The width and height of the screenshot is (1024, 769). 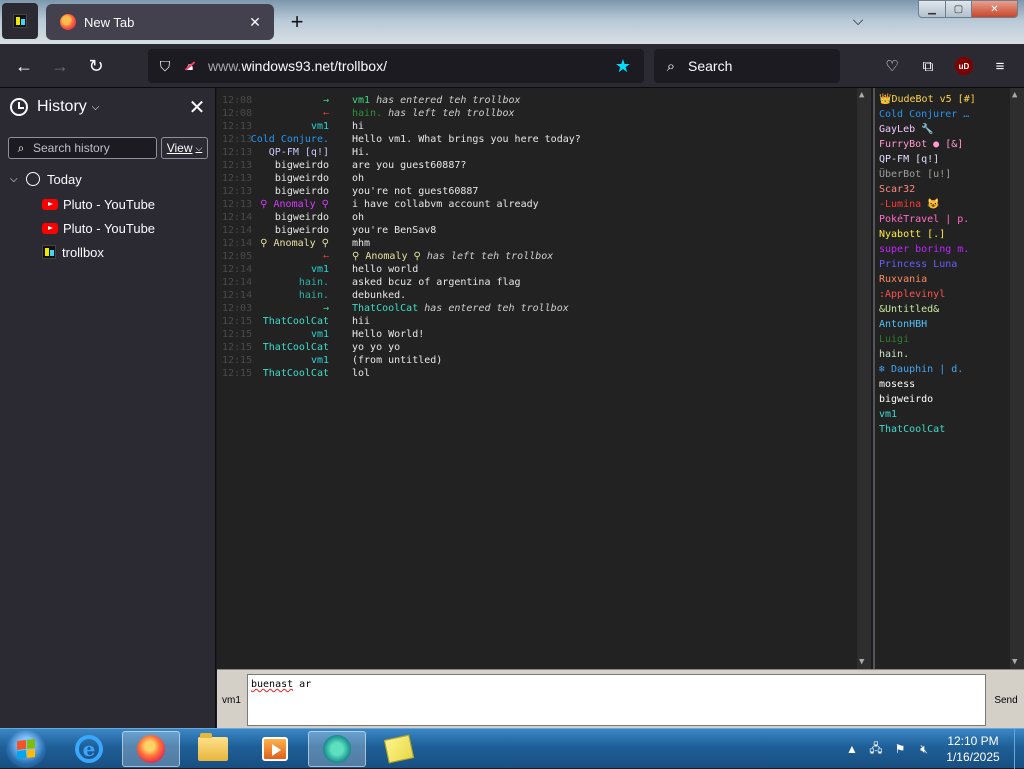 I want to click on search-bar: ⌕ Search, so click(x=747, y=66).